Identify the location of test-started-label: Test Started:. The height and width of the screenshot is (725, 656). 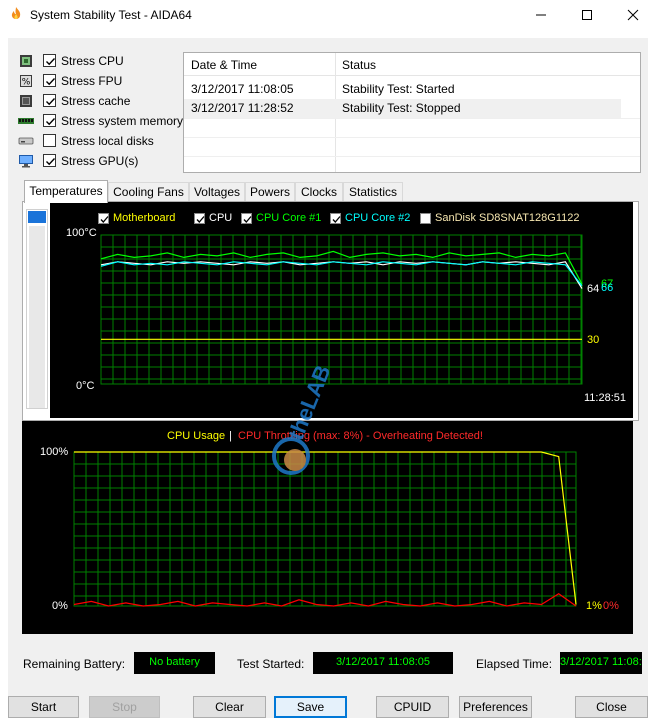
(271, 664).